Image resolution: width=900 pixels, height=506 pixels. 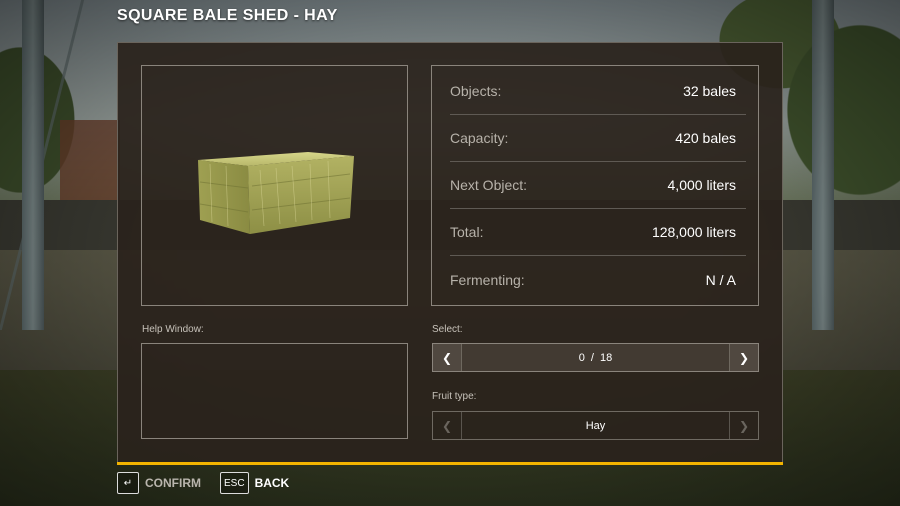 What do you see at coordinates (581, 357) in the screenshot?
I see `select-current: 0` at bounding box center [581, 357].